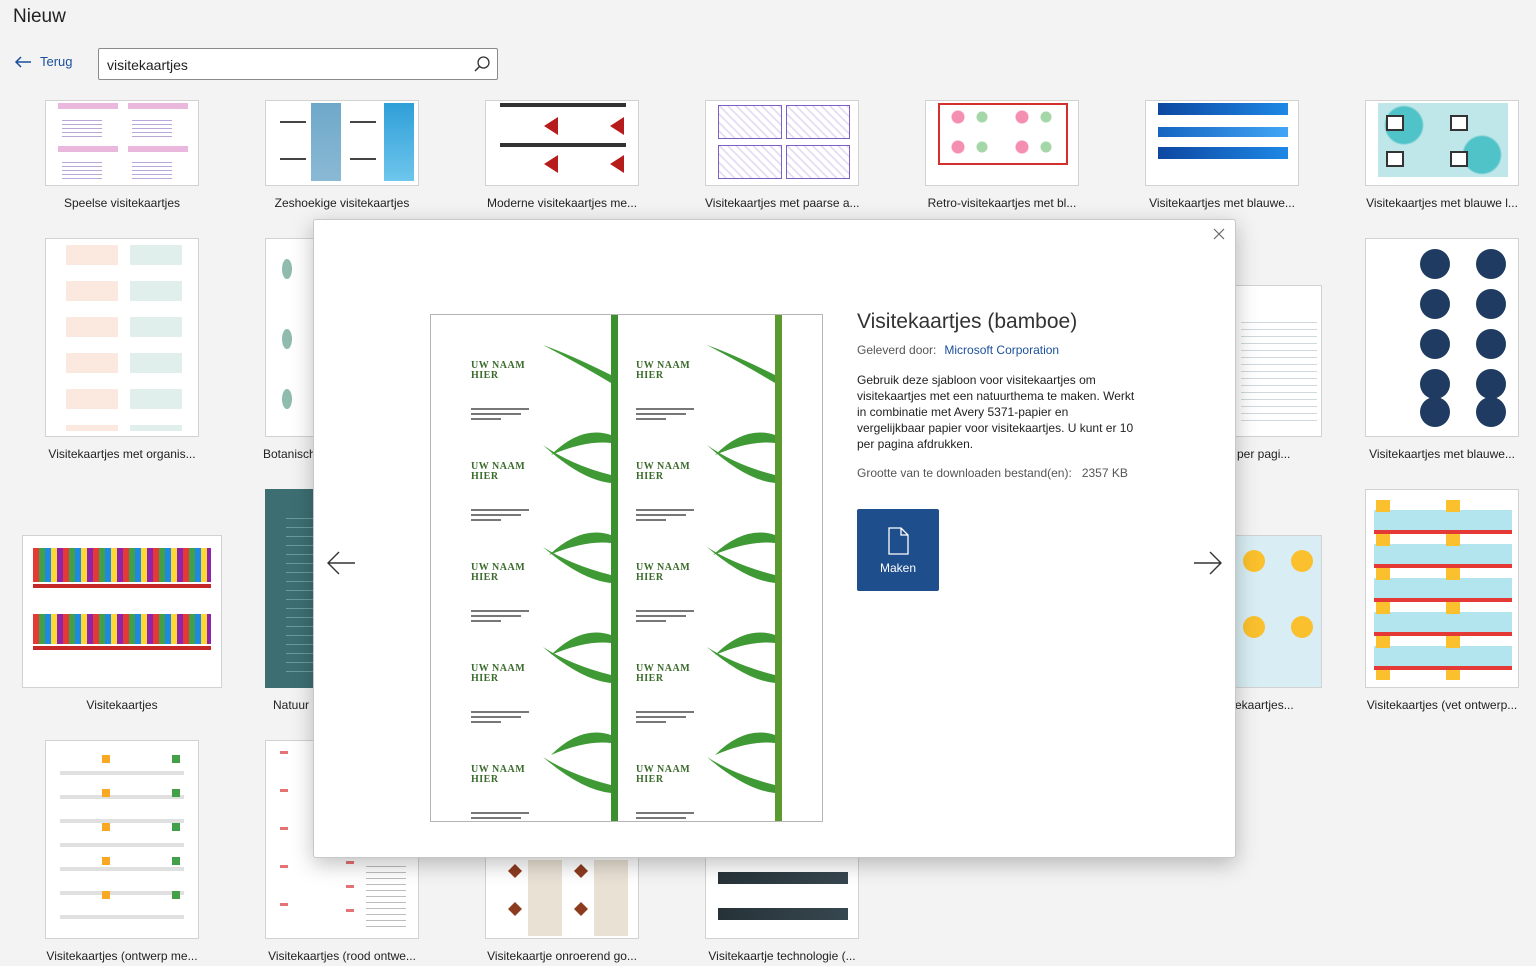 This screenshot has height=966, width=1536. I want to click on back-button: Terug, so click(43, 61).